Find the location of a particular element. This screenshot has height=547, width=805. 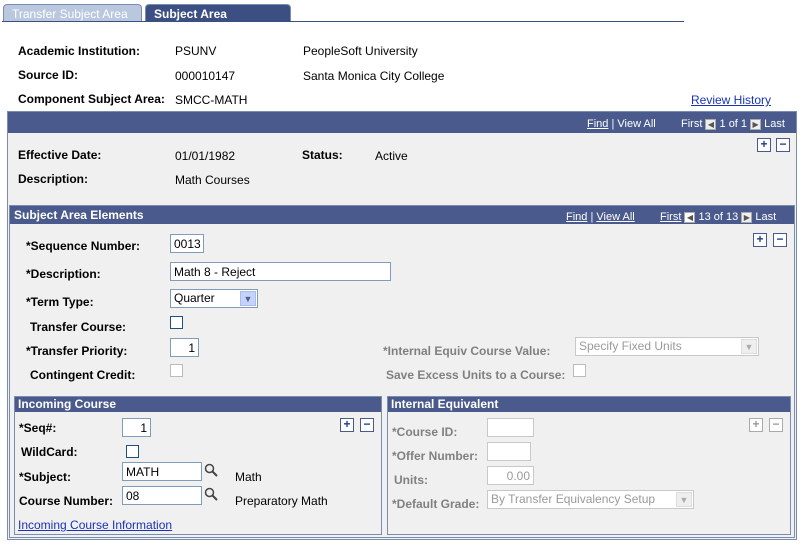

incoming-seq-input: 1 is located at coordinates (136, 427).